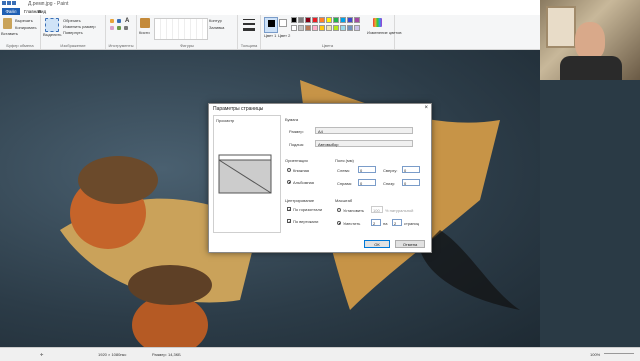 The height and width of the screenshot is (361, 640). I want to click on fit-by-label: на, so click(385, 223).